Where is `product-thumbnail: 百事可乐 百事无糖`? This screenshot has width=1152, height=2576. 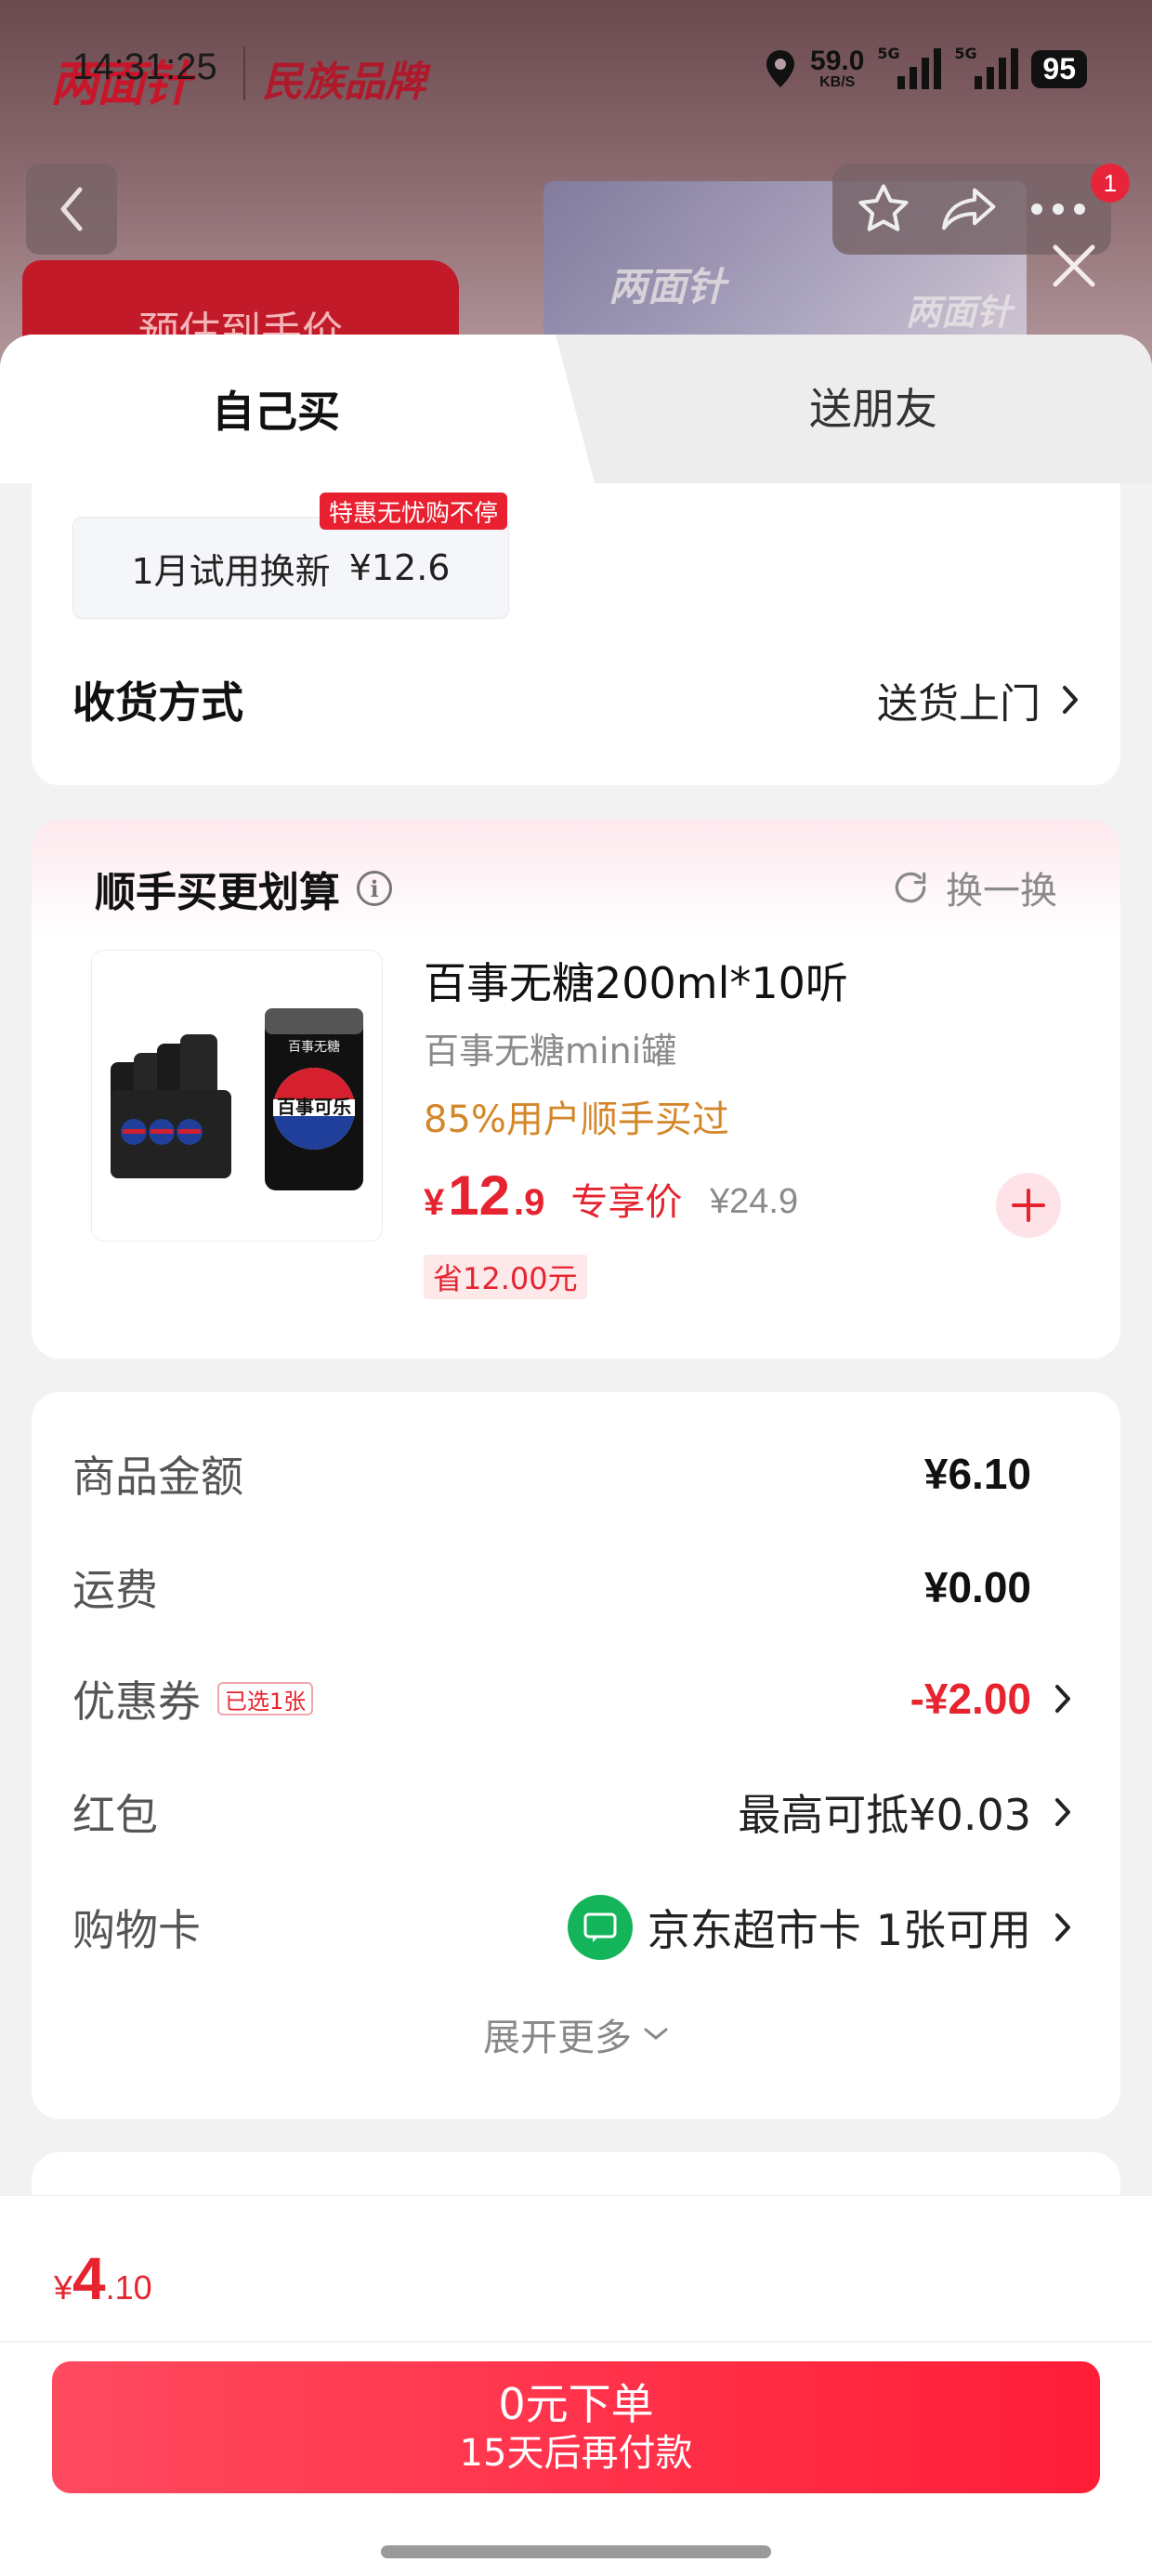 product-thumbnail: 百事可乐 百事无糖 is located at coordinates (237, 1096).